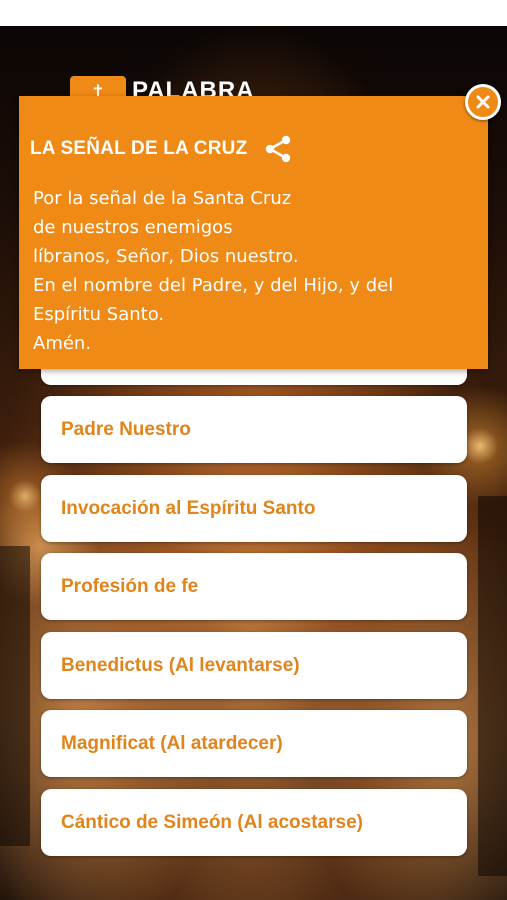 The image size is (507, 900). What do you see at coordinates (254, 508) in the screenshot?
I see `prayer-item-invocacion: Invocación al Espíritu Santo` at bounding box center [254, 508].